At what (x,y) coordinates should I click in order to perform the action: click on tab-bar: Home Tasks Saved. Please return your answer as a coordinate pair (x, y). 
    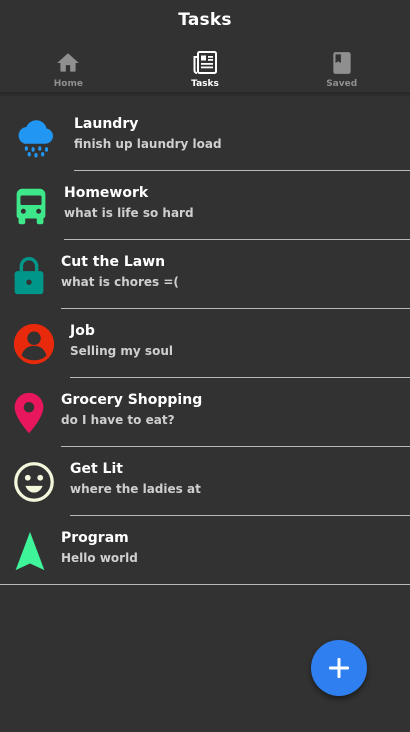
    Looking at the image, I should click on (205, 68).